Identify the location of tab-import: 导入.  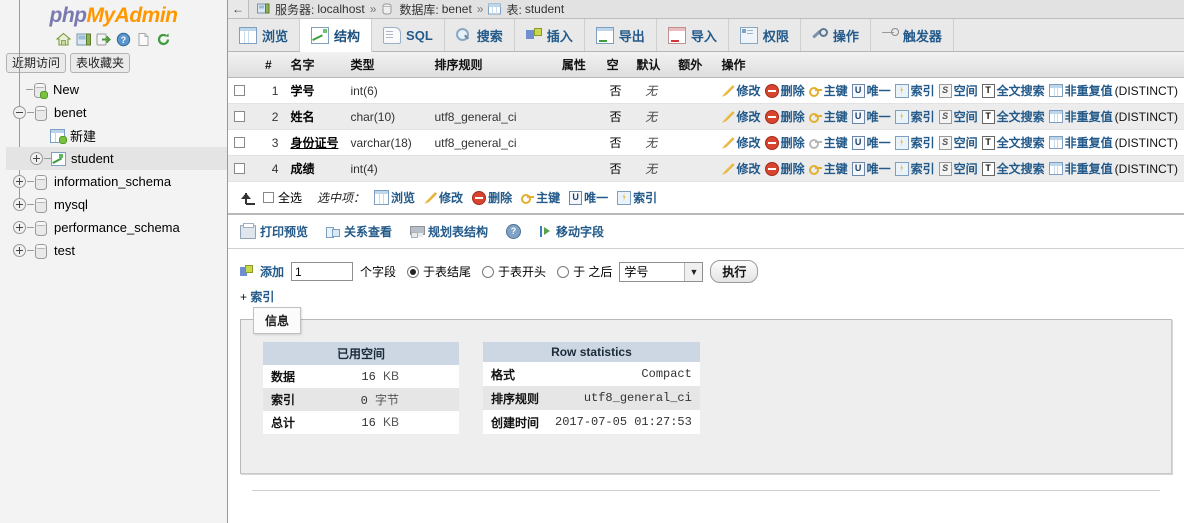
(692, 35).